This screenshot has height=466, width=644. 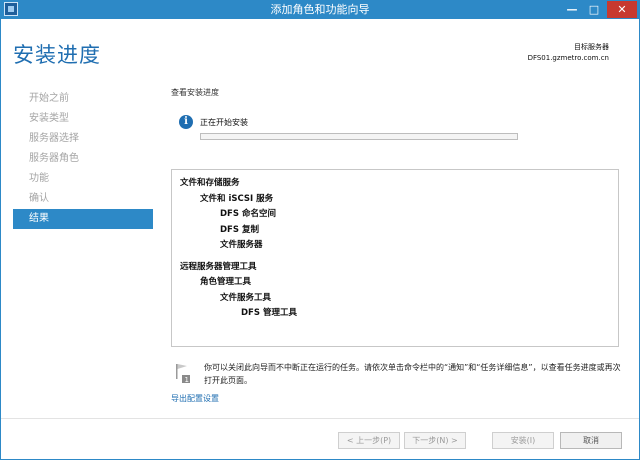 What do you see at coordinates (622, 9) in the screenshot?
I see `close-button: ✕` at bounding box center [622, 9].